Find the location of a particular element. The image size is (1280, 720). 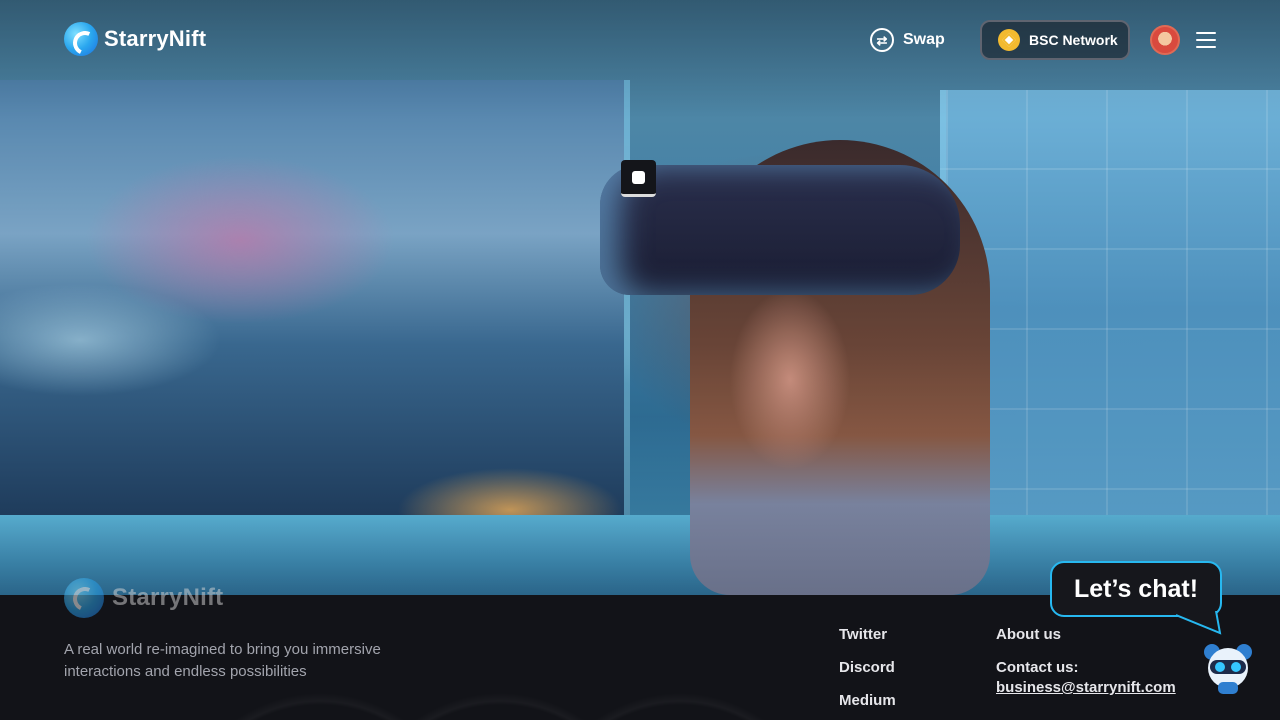

bnb-icon is located at coordinates (1009, 40).